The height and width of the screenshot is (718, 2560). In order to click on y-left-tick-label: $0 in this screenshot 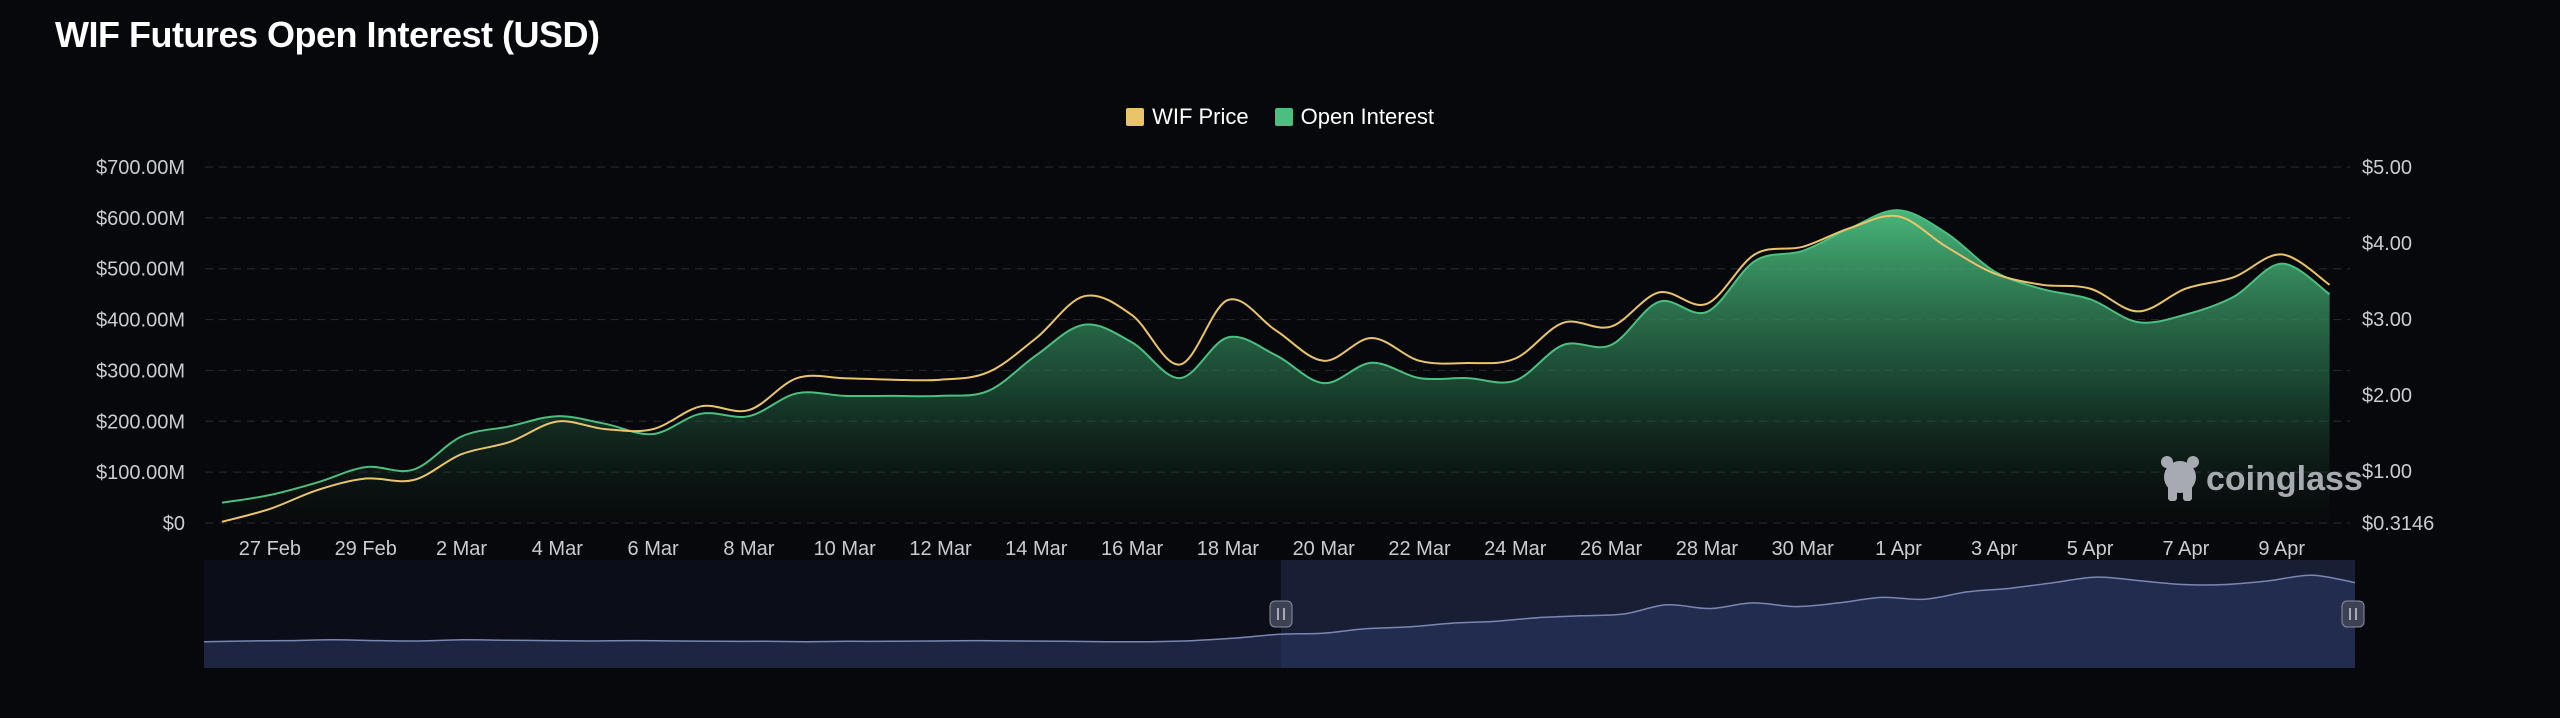, I will do `click(174, 524)`.